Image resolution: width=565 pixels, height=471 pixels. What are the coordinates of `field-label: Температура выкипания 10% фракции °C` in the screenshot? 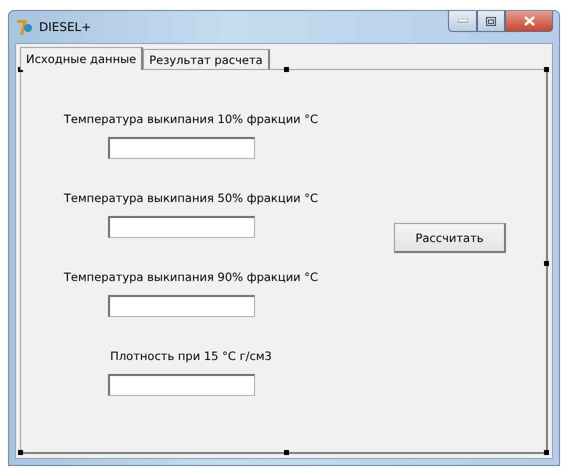 It's located at (191, 119).